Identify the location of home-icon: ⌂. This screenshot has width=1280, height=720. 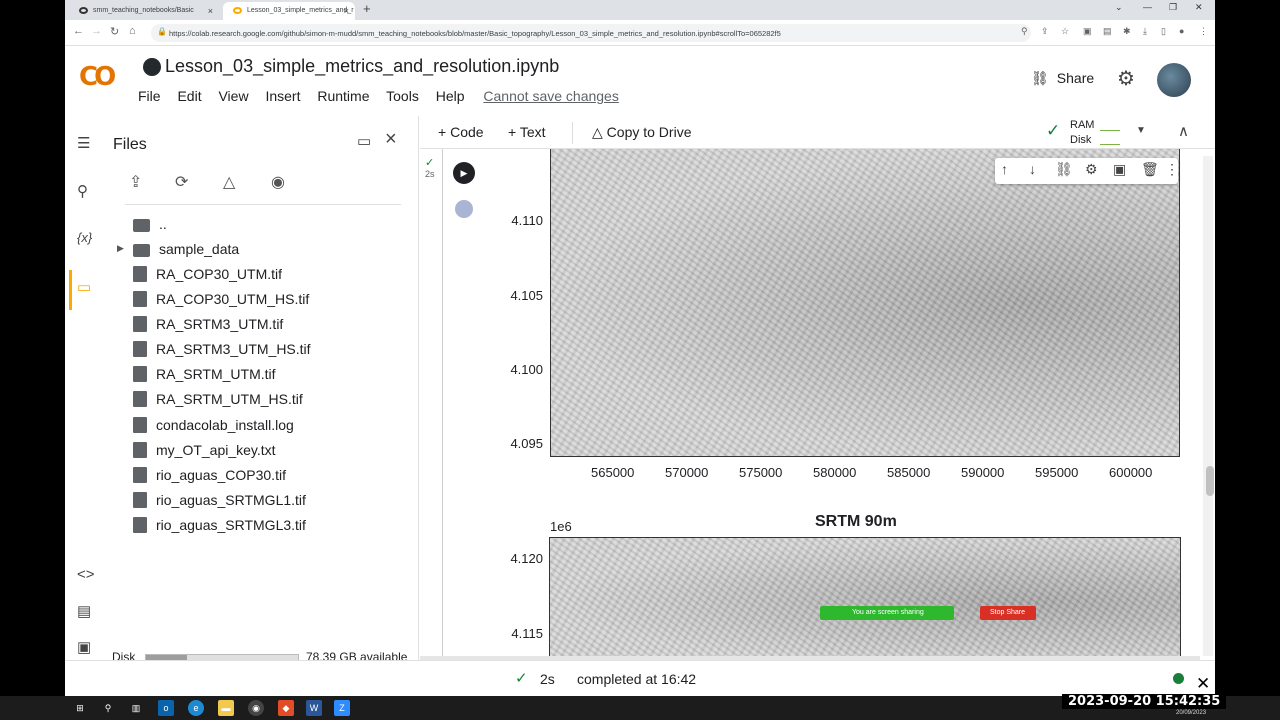
(132, 31).